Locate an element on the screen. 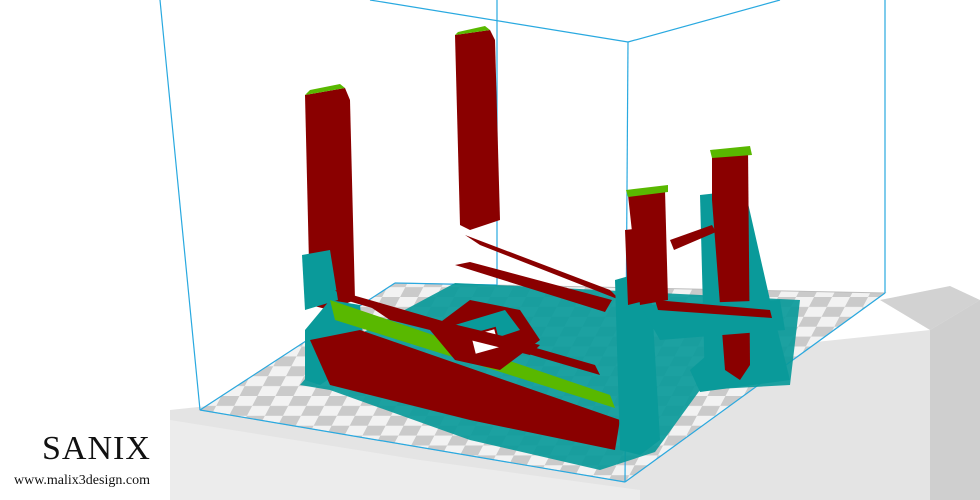  watermark-brand: SANIX is located at coordinates (96, 448).